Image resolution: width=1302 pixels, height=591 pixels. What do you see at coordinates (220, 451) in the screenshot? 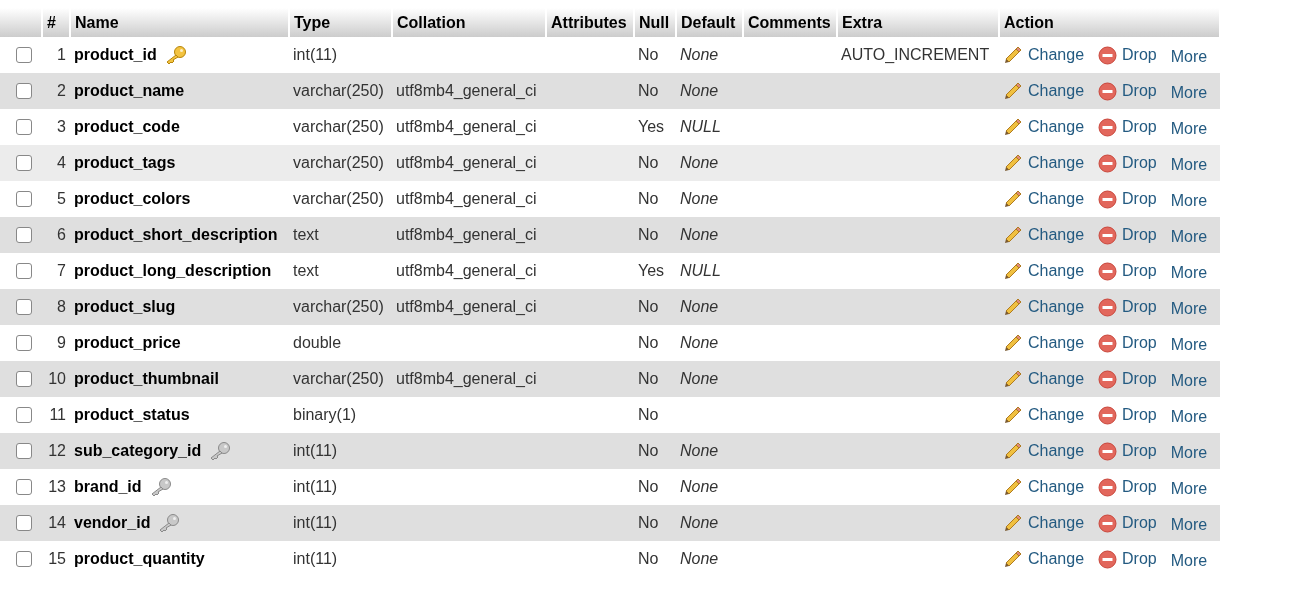
I see `key-icon` at bounding box center [220, 451].